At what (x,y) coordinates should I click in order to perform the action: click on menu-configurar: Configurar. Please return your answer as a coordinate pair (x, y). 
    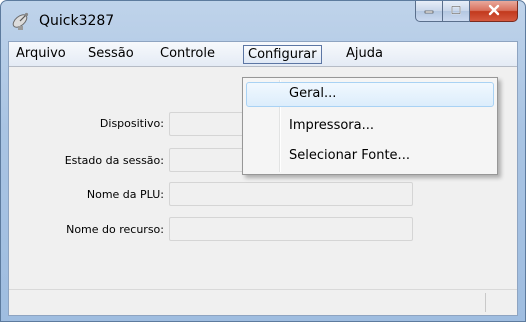
    Looking at the image, I should click on (282, 54).